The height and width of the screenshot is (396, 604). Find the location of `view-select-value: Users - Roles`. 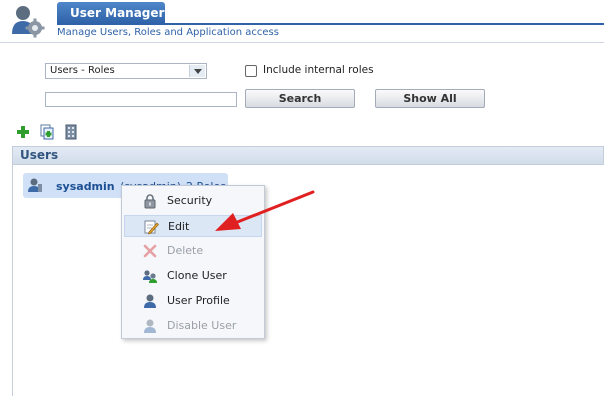

view-select-value: Users - Roles is located at coordinates (82, 70).